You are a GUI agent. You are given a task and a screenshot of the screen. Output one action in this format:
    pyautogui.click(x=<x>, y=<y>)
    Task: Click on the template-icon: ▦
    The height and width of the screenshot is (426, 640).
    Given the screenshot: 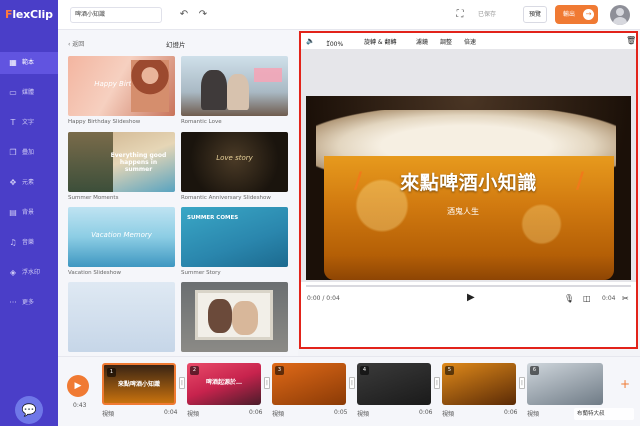 What is the action you would take?
    pyautogui.click(x=13, y=62)
    